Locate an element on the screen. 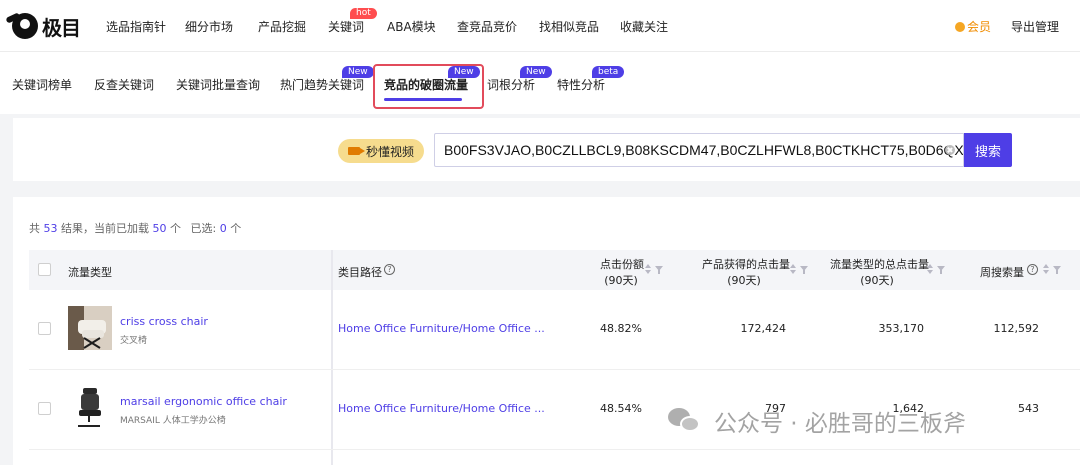 The width and height of the screenshot is (1080, 465). column-header-traffic-type: 流量类型 is located at coordinates (90, 272).